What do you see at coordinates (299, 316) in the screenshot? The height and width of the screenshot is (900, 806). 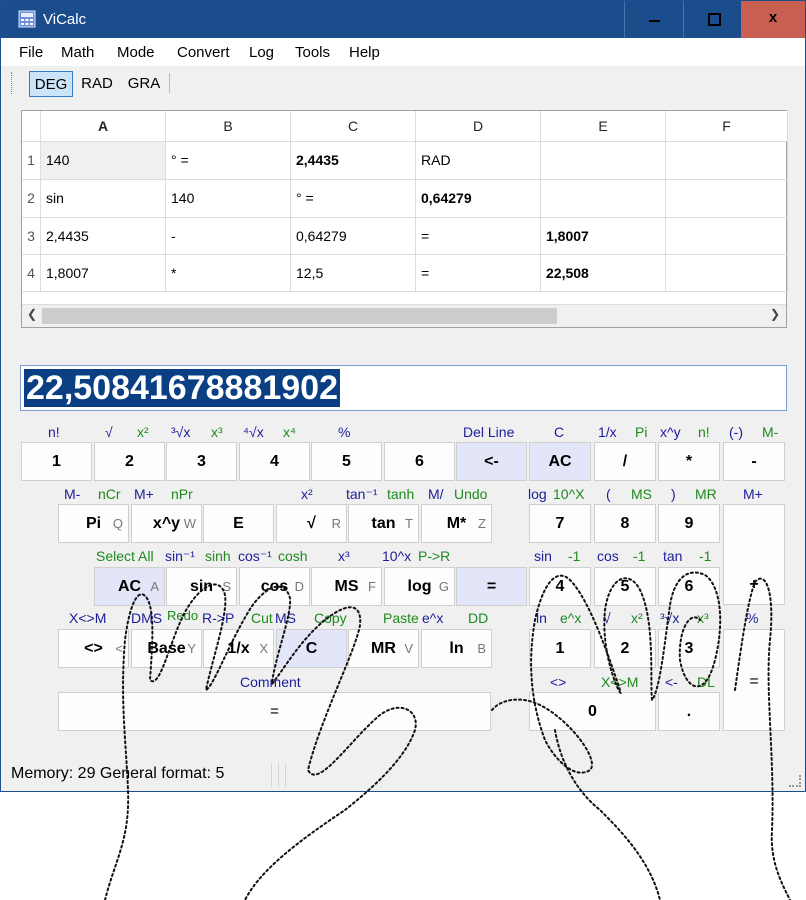 I see `scrollbar-thumb` at bounding box center [299, 316].